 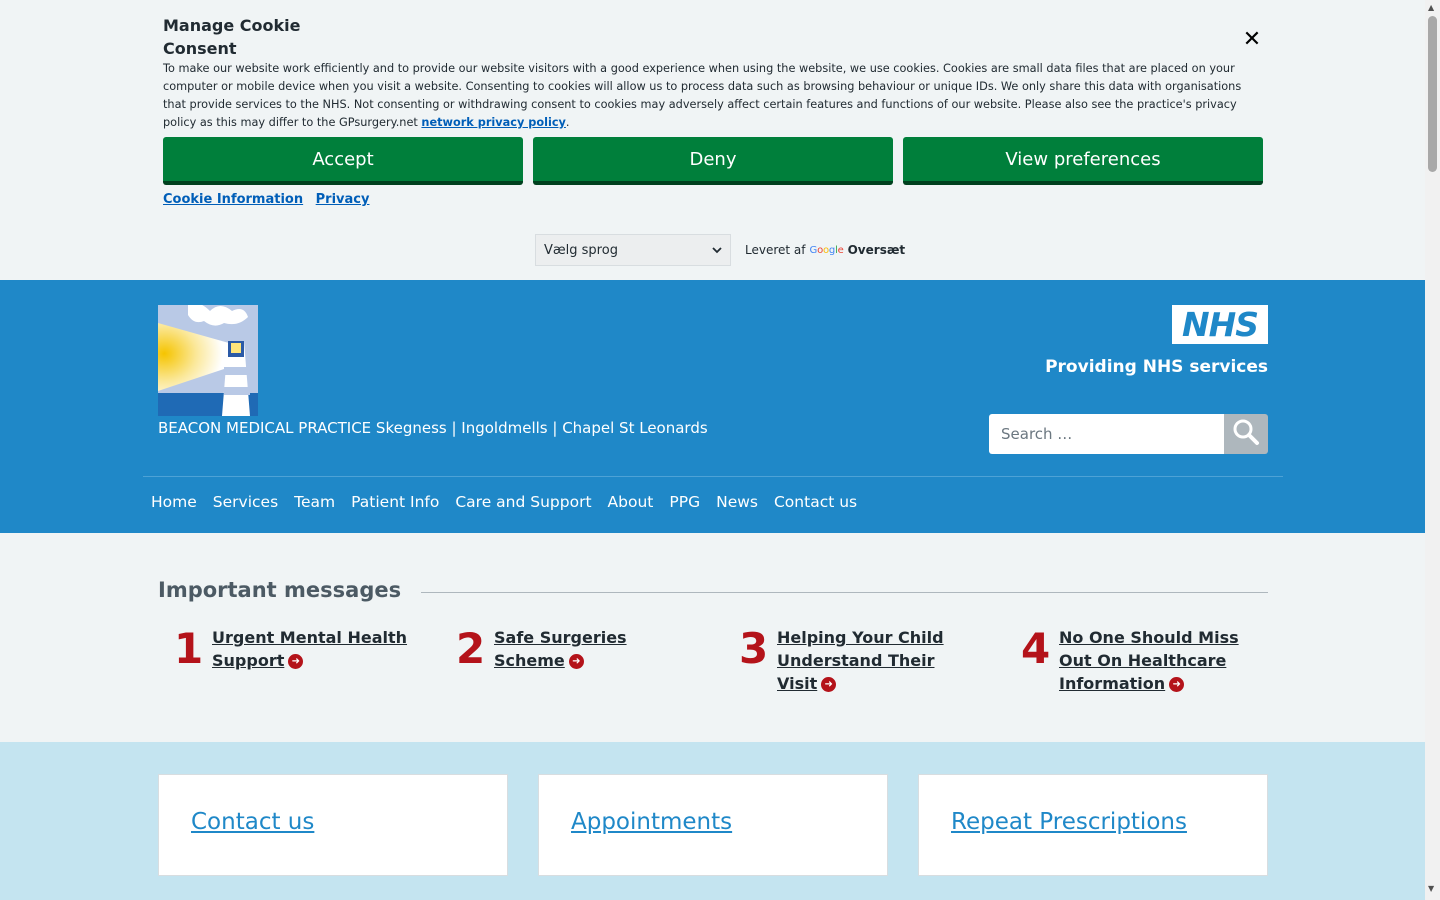 I want to click on cookie-title: Manage Cookie Consent, so click(x=232, y=37).